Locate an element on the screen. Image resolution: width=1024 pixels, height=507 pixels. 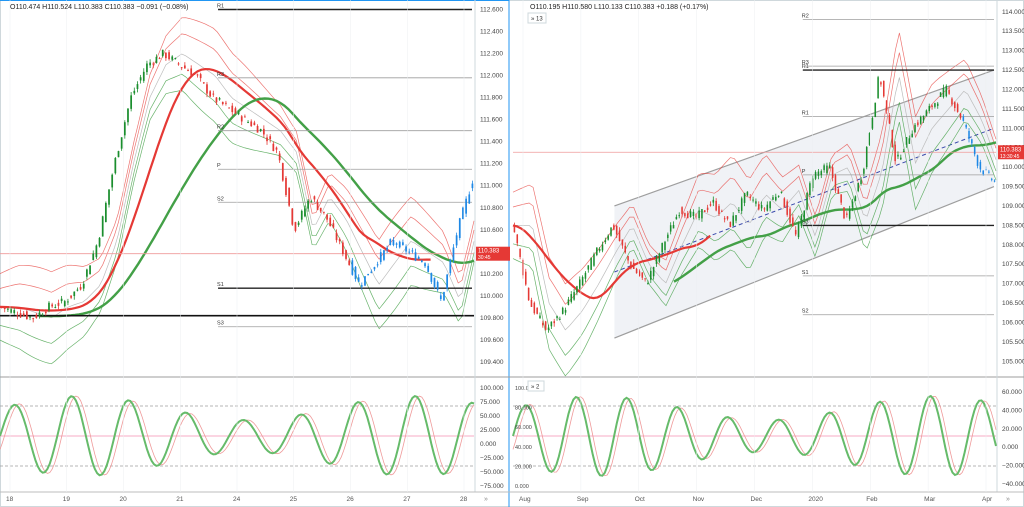
left-price-tick: 109.400 is located at coordinates (492, 362).